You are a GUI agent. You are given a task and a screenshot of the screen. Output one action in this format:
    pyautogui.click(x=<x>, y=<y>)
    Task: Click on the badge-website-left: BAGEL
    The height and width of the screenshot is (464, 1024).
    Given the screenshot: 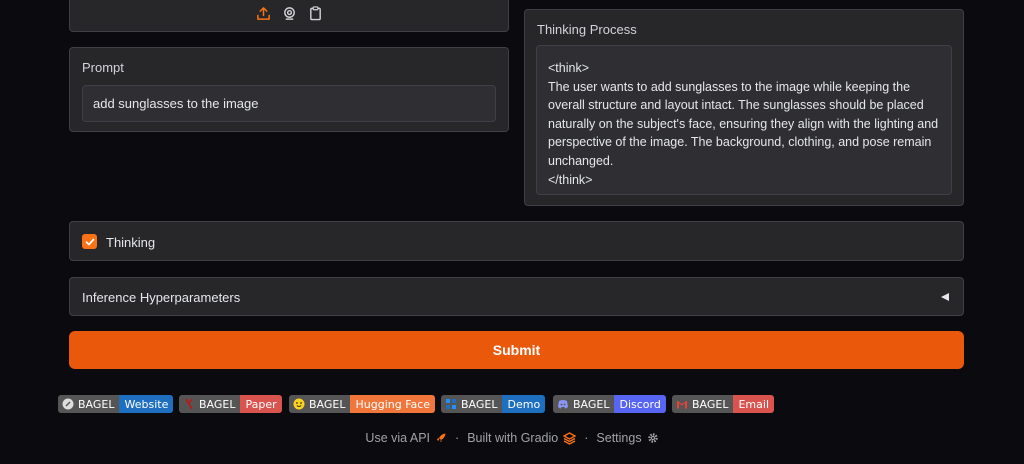 What is the action you would take?
    pyautogui.click(x=89, y=404)
    